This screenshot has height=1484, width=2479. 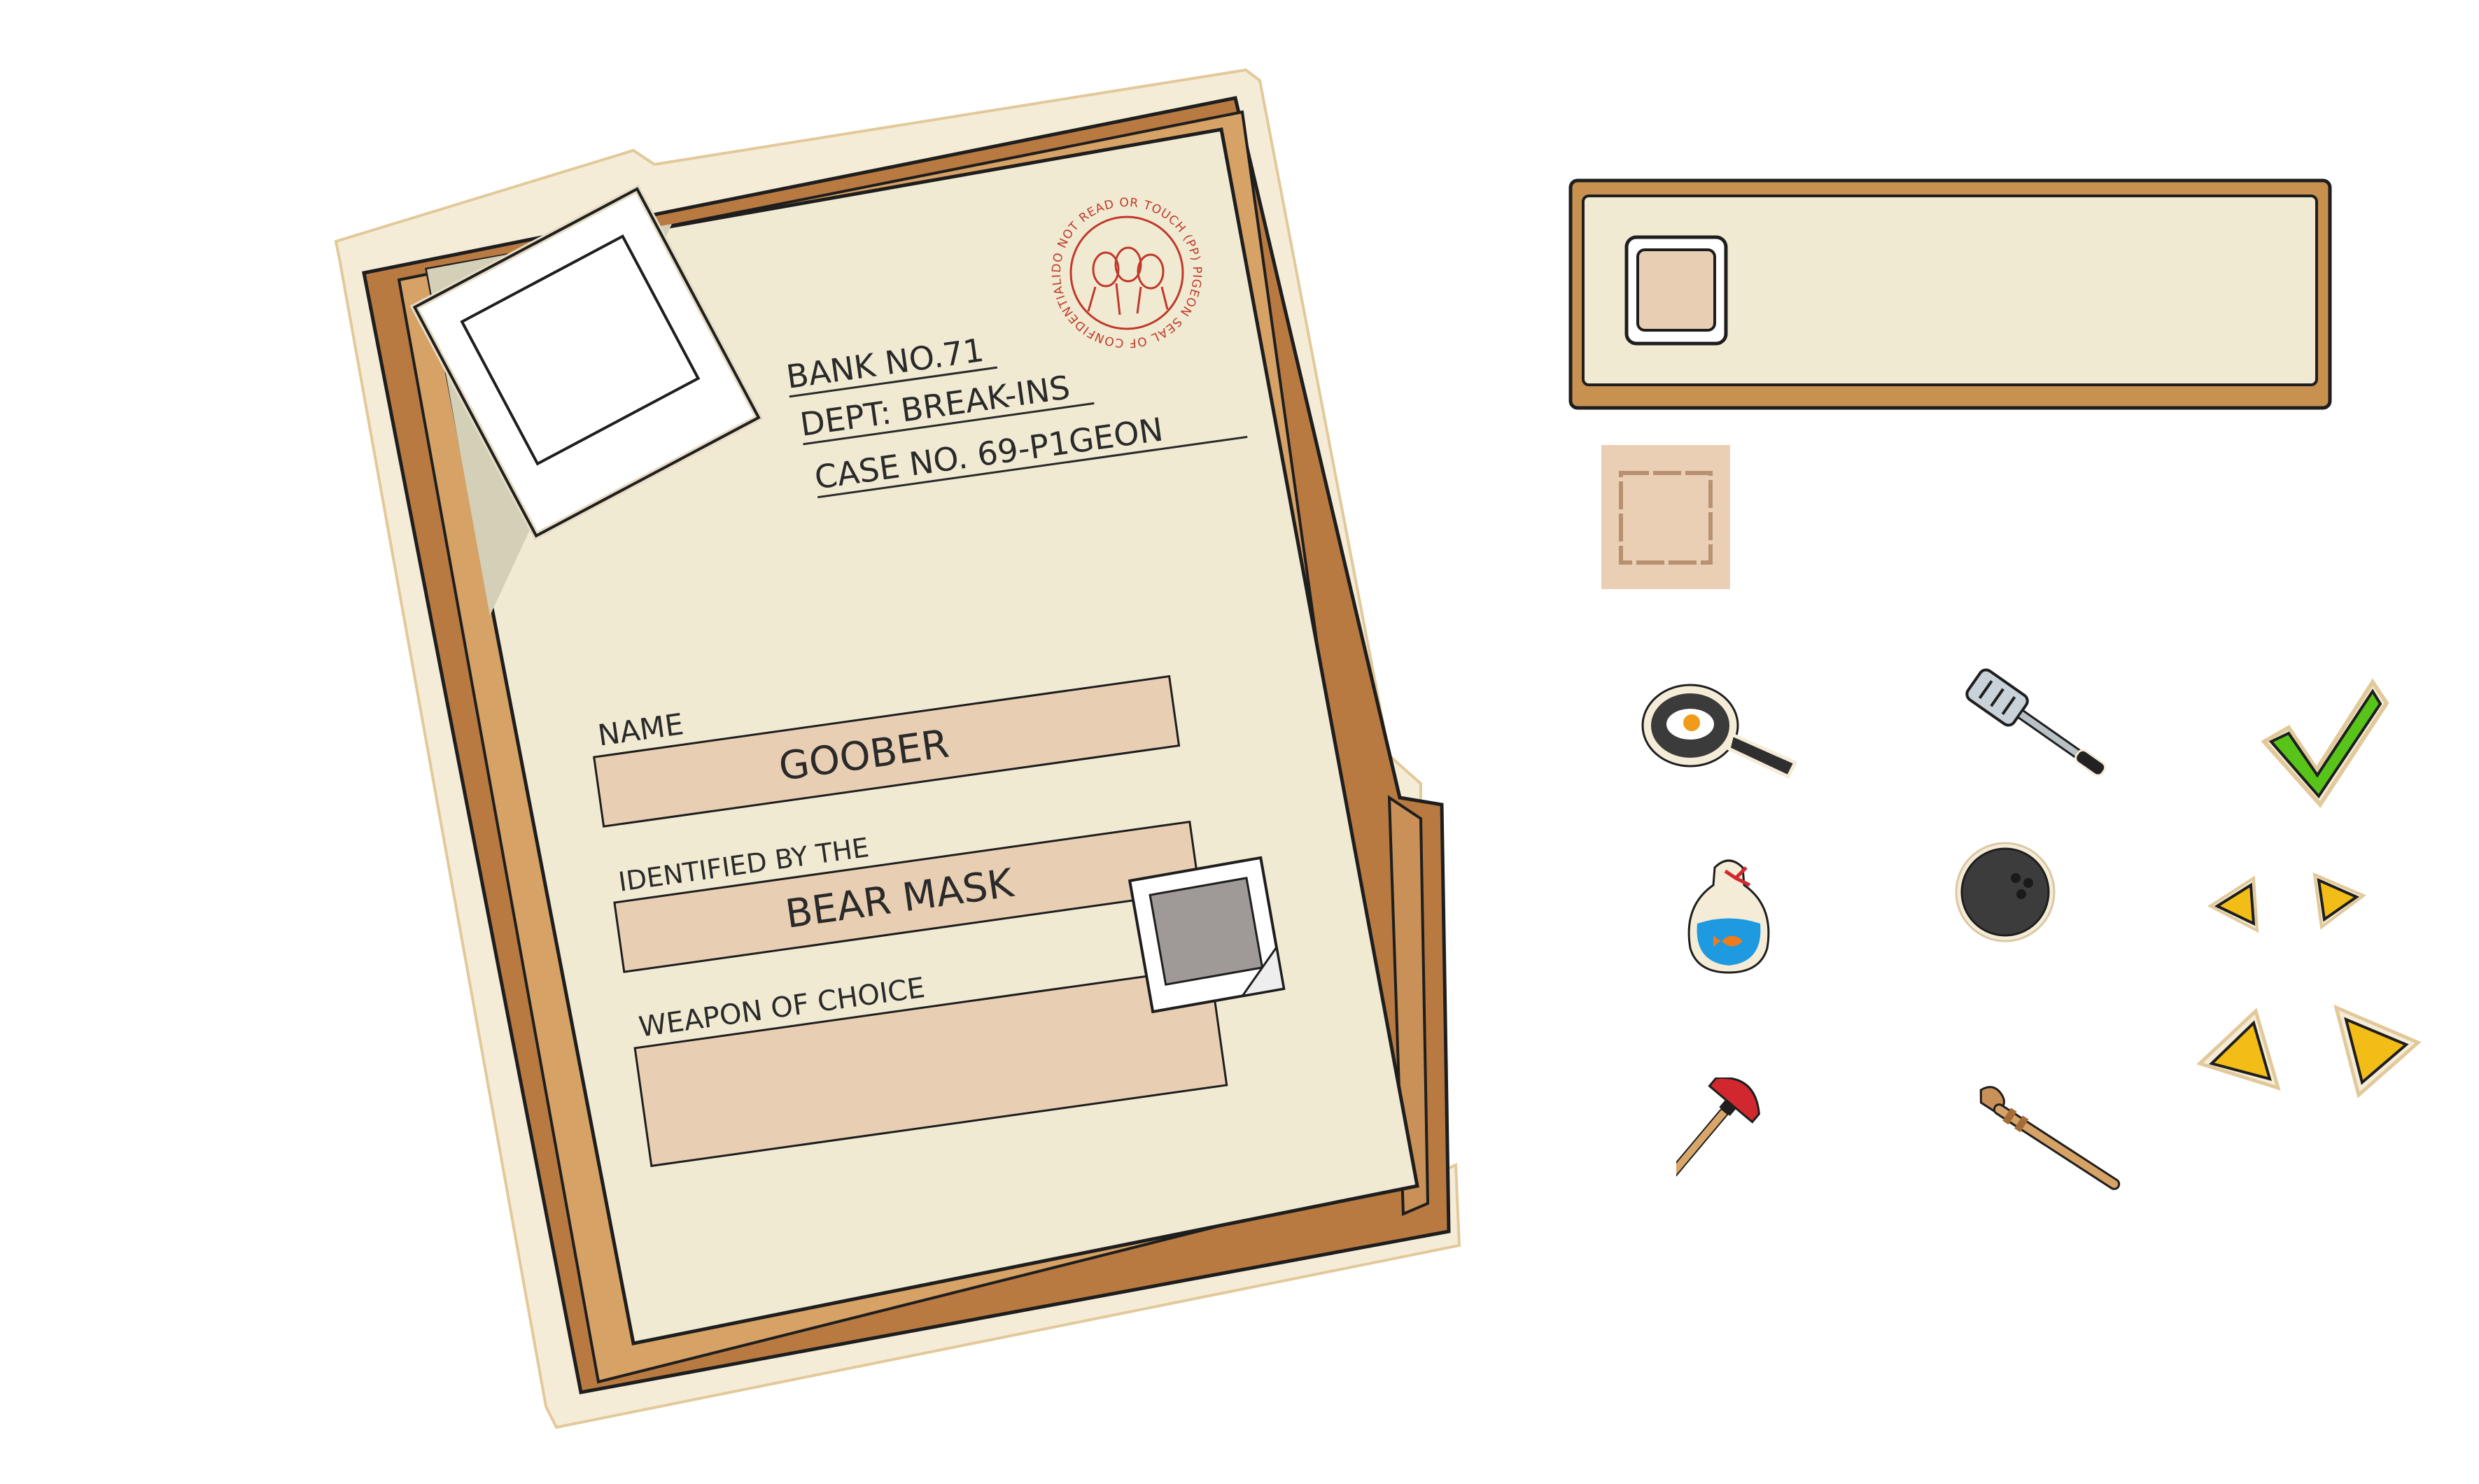 What do you see at coordinates (1666, 517) in the screenshot?
I see `empty-slot-tile` at bounding box center [1666, 517].